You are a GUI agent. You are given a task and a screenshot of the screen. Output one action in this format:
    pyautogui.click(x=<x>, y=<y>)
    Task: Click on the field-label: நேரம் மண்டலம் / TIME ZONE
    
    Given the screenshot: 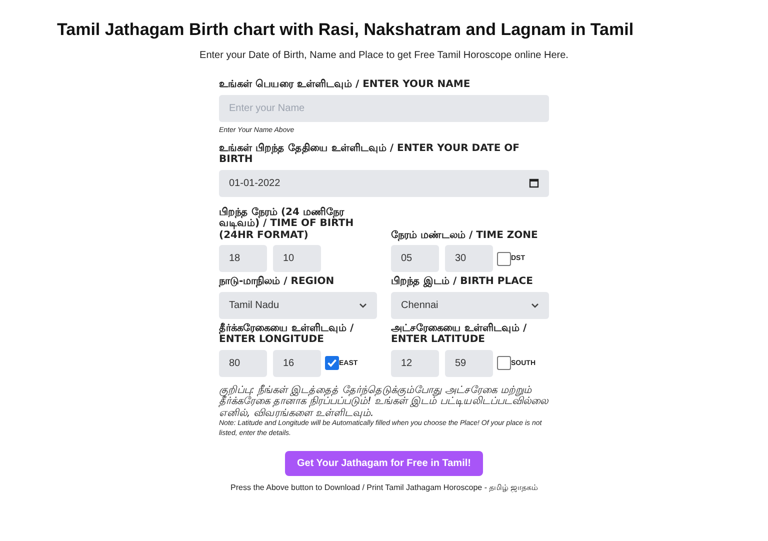 What is the action you would take?
    pyautogui.click(x=465, y=235)
    